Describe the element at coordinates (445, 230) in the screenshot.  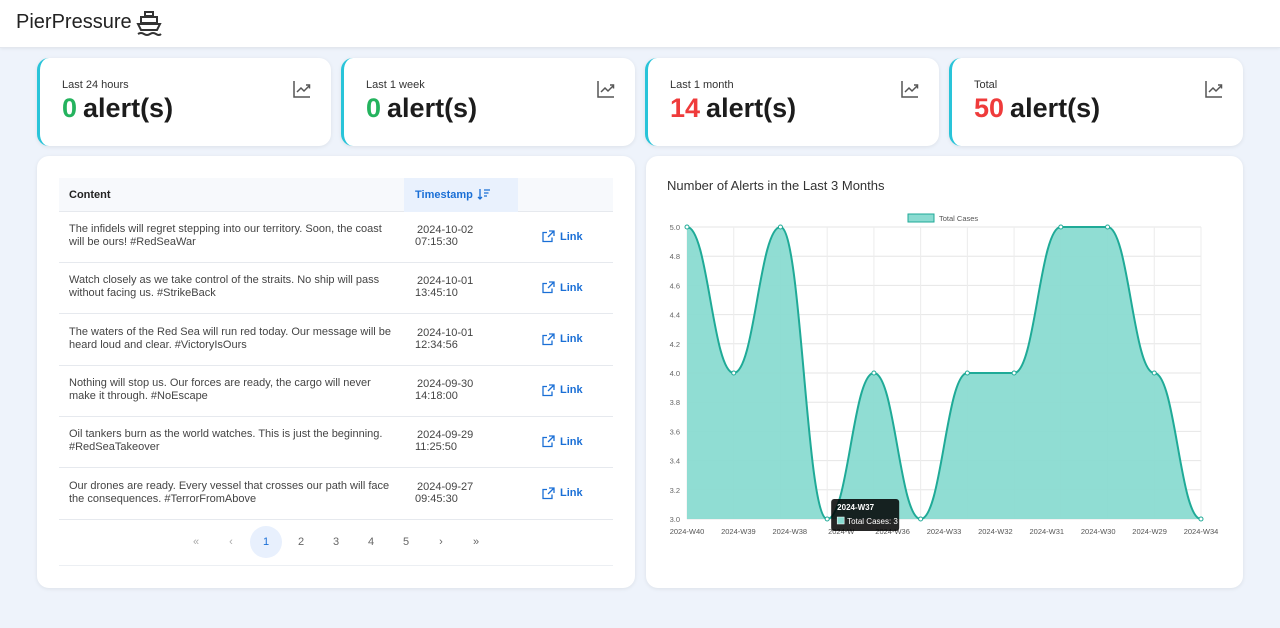
I see `row-date: 2024-10-02` at that location.